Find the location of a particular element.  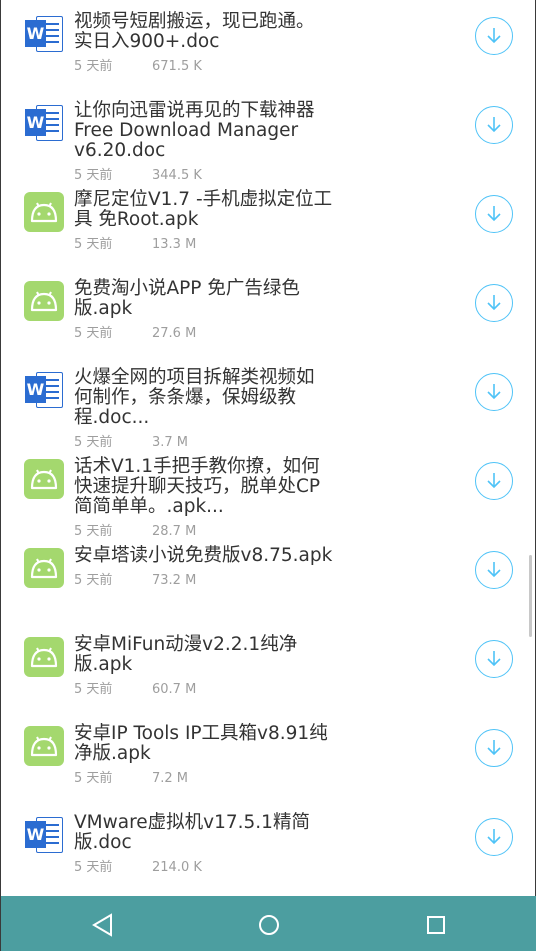

recents-icon is located at coordinates (436, 925).